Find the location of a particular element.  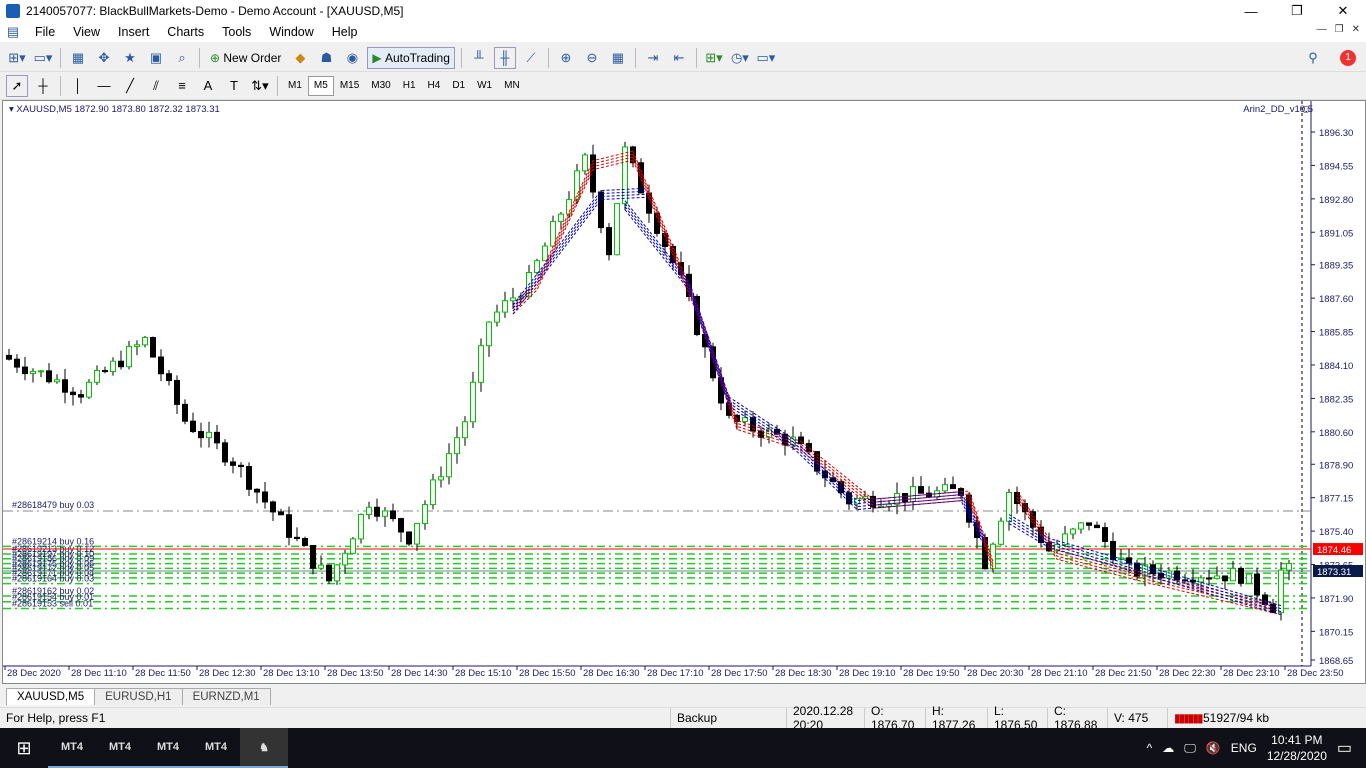

notification-center-icon: ▭ is located at coordinates (1344, 748).